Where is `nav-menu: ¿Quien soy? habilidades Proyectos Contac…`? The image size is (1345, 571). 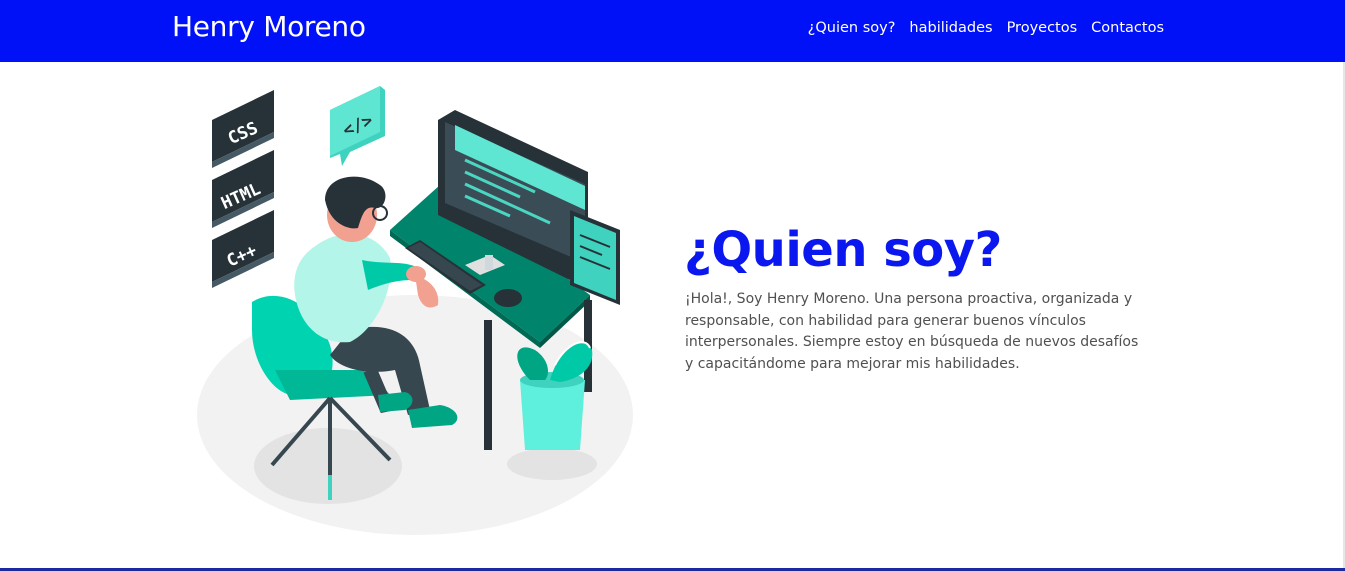
nav-menu: ¿Quien soy? habilidades Proyectos Contac… is located at coordinates (986, 28).